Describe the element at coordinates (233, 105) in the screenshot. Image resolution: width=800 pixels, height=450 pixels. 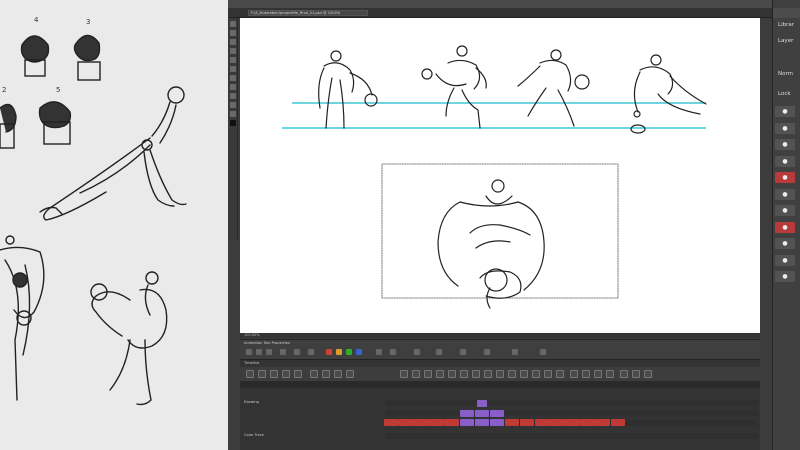
I see `hand-tool-icon` at that location.